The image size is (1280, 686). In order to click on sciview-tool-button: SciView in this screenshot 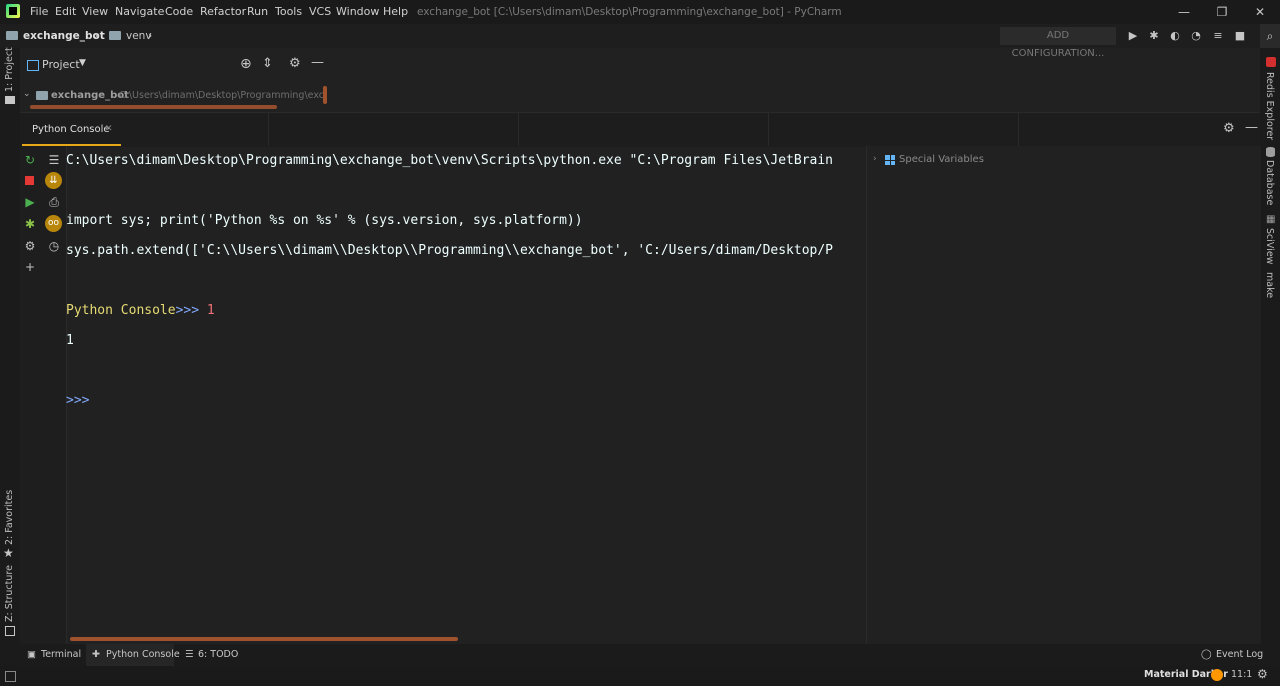, I will do `click(1269, 246)`.